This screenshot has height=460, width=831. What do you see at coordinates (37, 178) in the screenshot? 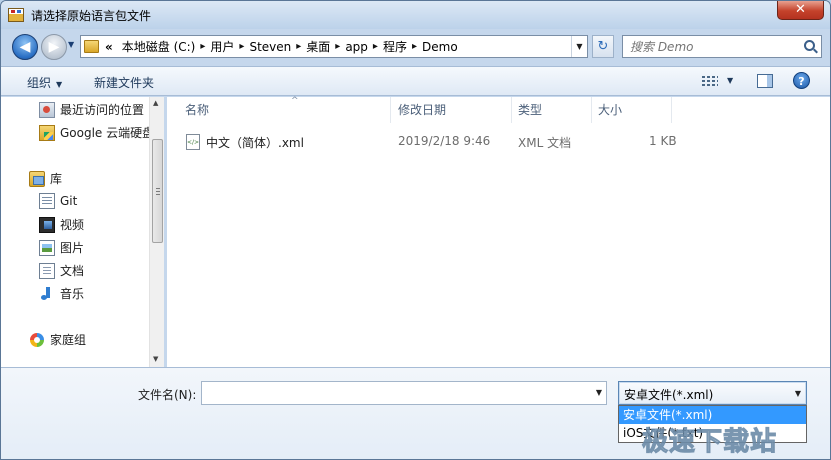
I see `library-icon` at bounding box center [37, 178].